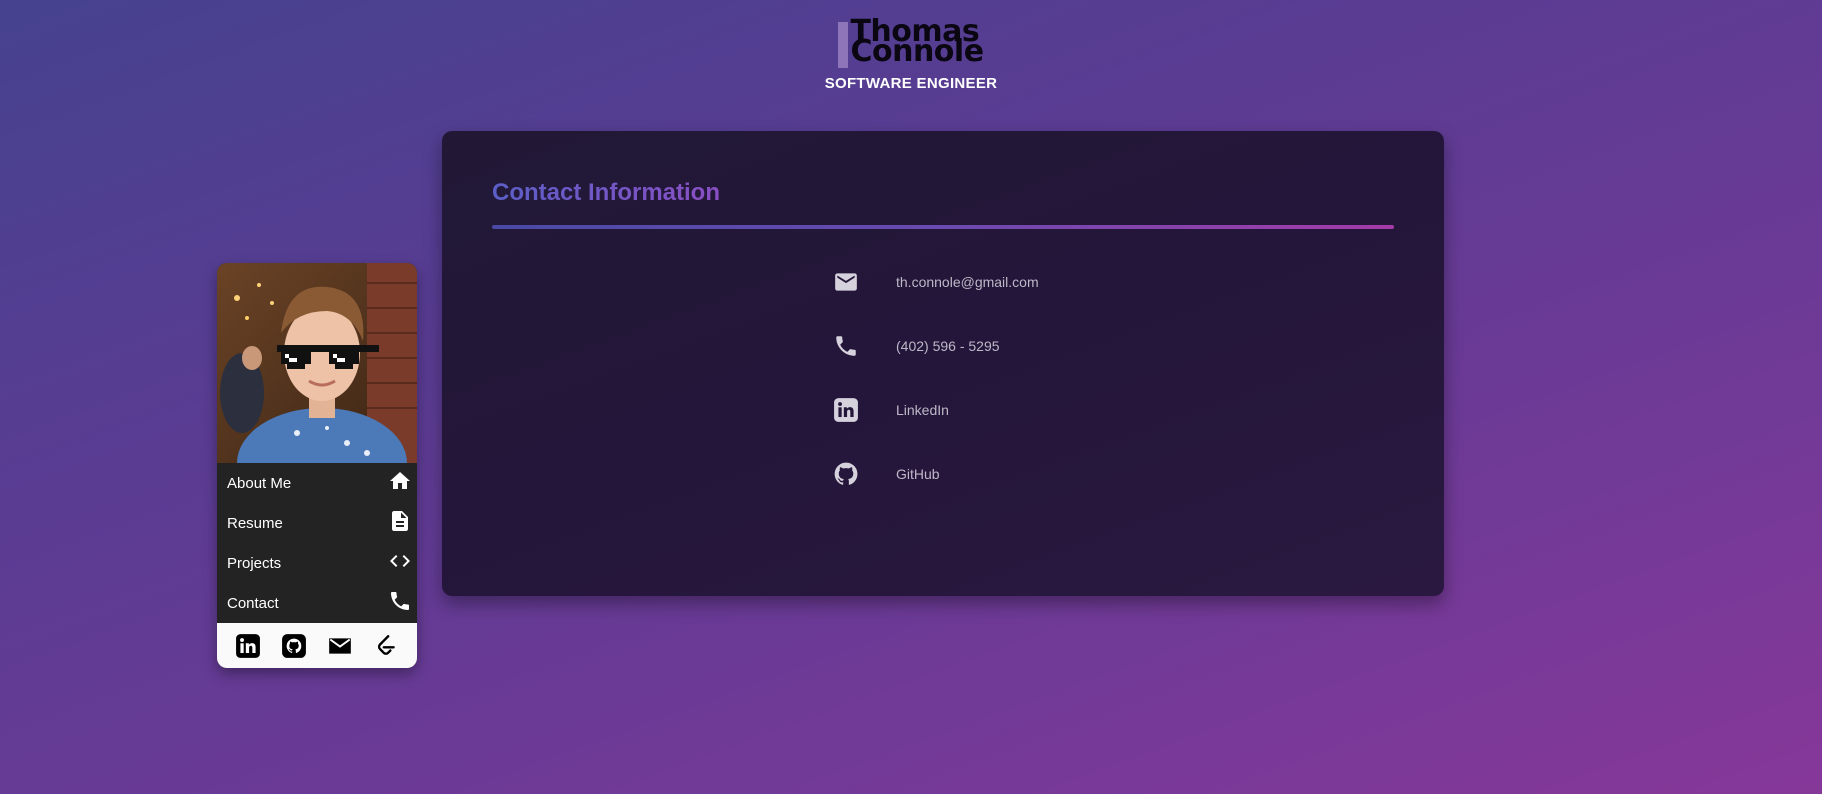 The image size is (1822, 794). I want to click on social-links, so click(317, 645).